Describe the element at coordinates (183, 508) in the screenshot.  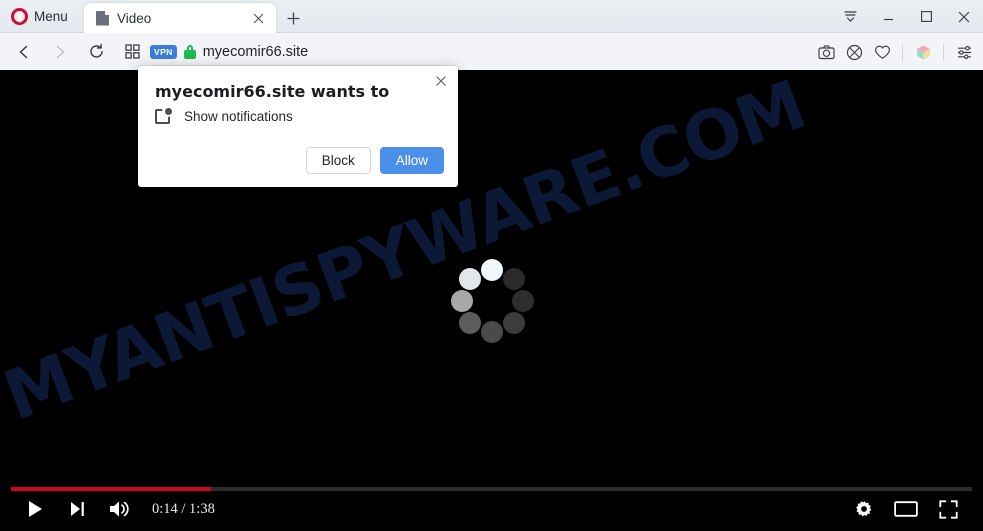
I see `time-display: 0:14 / 1:38` at that location.